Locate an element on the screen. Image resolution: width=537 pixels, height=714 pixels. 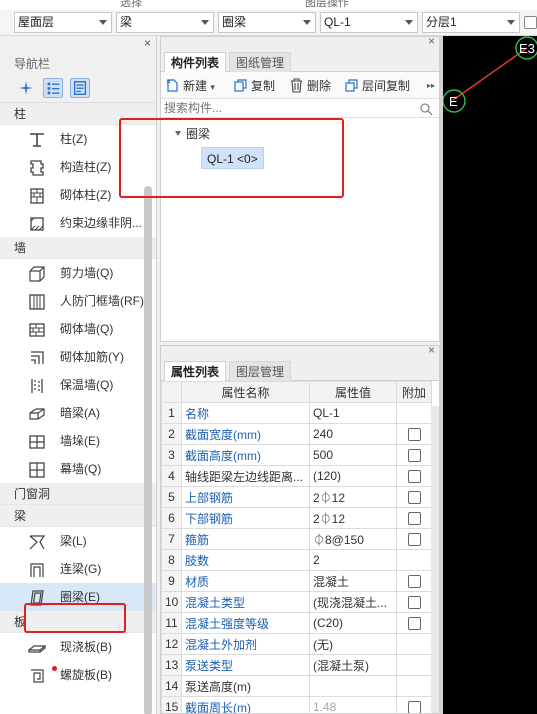
nav-item-shear-wall: 剪力墙(Q) is located at coordinates (78, 273).